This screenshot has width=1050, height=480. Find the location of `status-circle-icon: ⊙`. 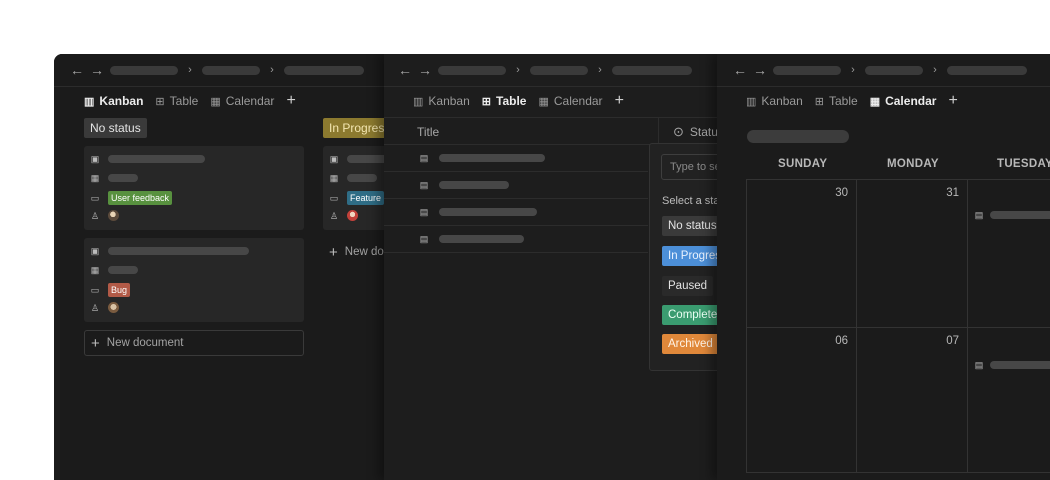

status-circle-icon: ⊙ is located at coordinates (678, 131).